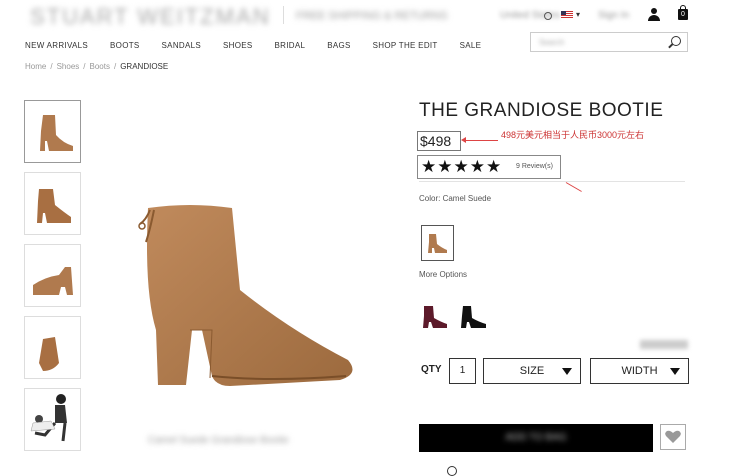  I want to click on color-swatch-black, so click(473, 317).